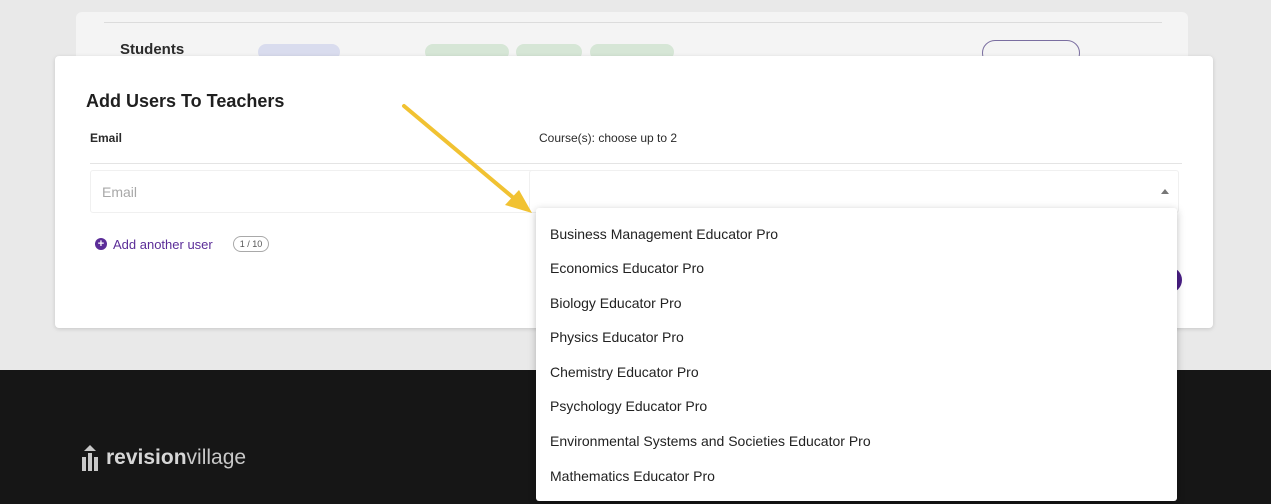 Image resolution: width=1271 pixels, height=504 pixels. I want to click on header-divider, so click(636, 163).